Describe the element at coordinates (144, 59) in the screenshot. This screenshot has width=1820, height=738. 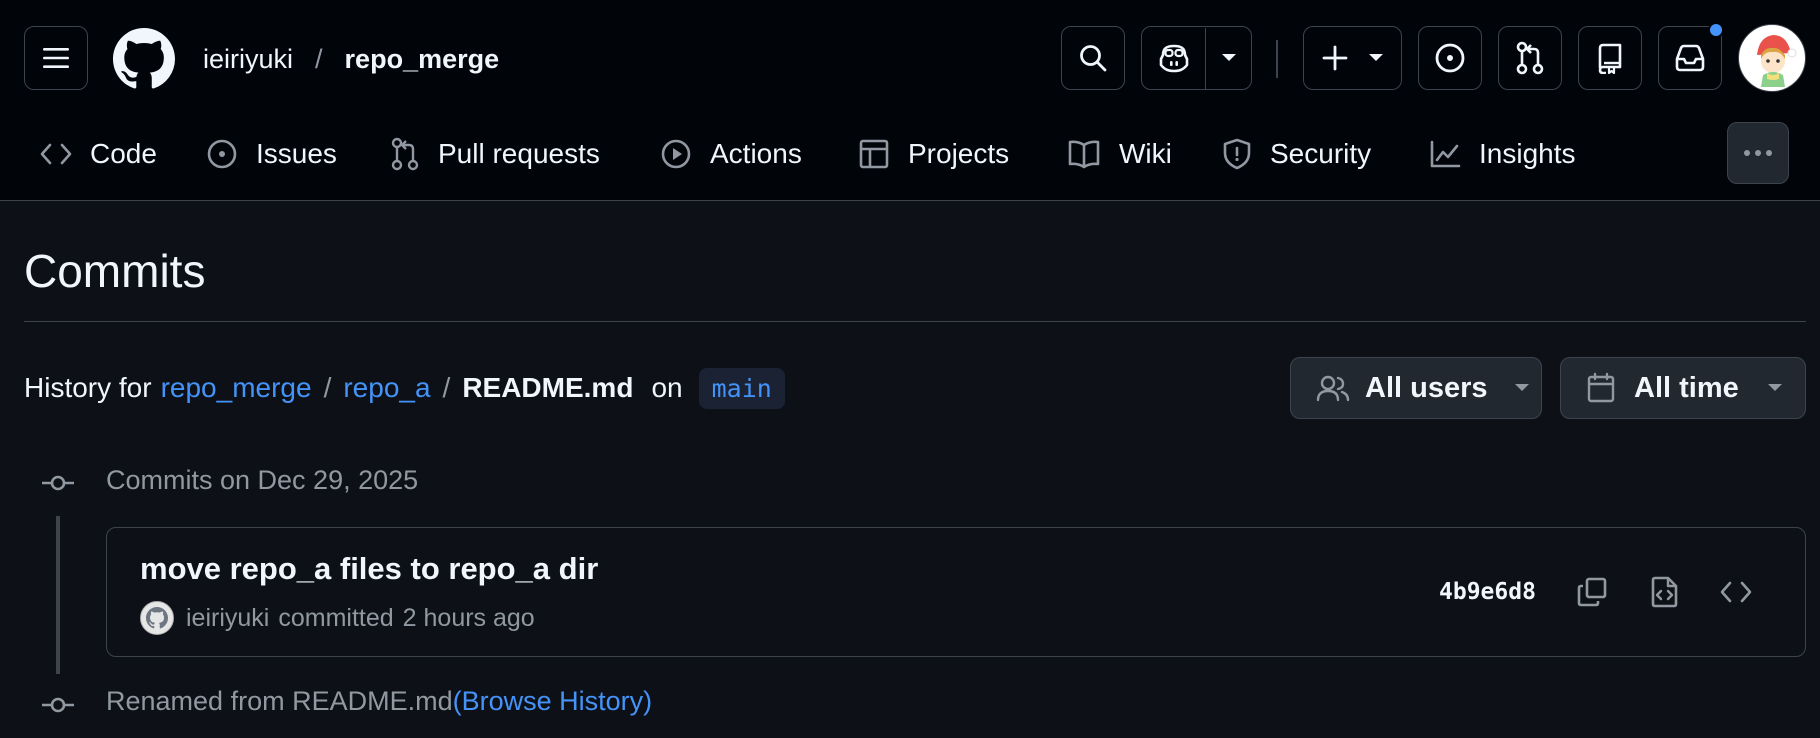
I see `github-logo` at that location.